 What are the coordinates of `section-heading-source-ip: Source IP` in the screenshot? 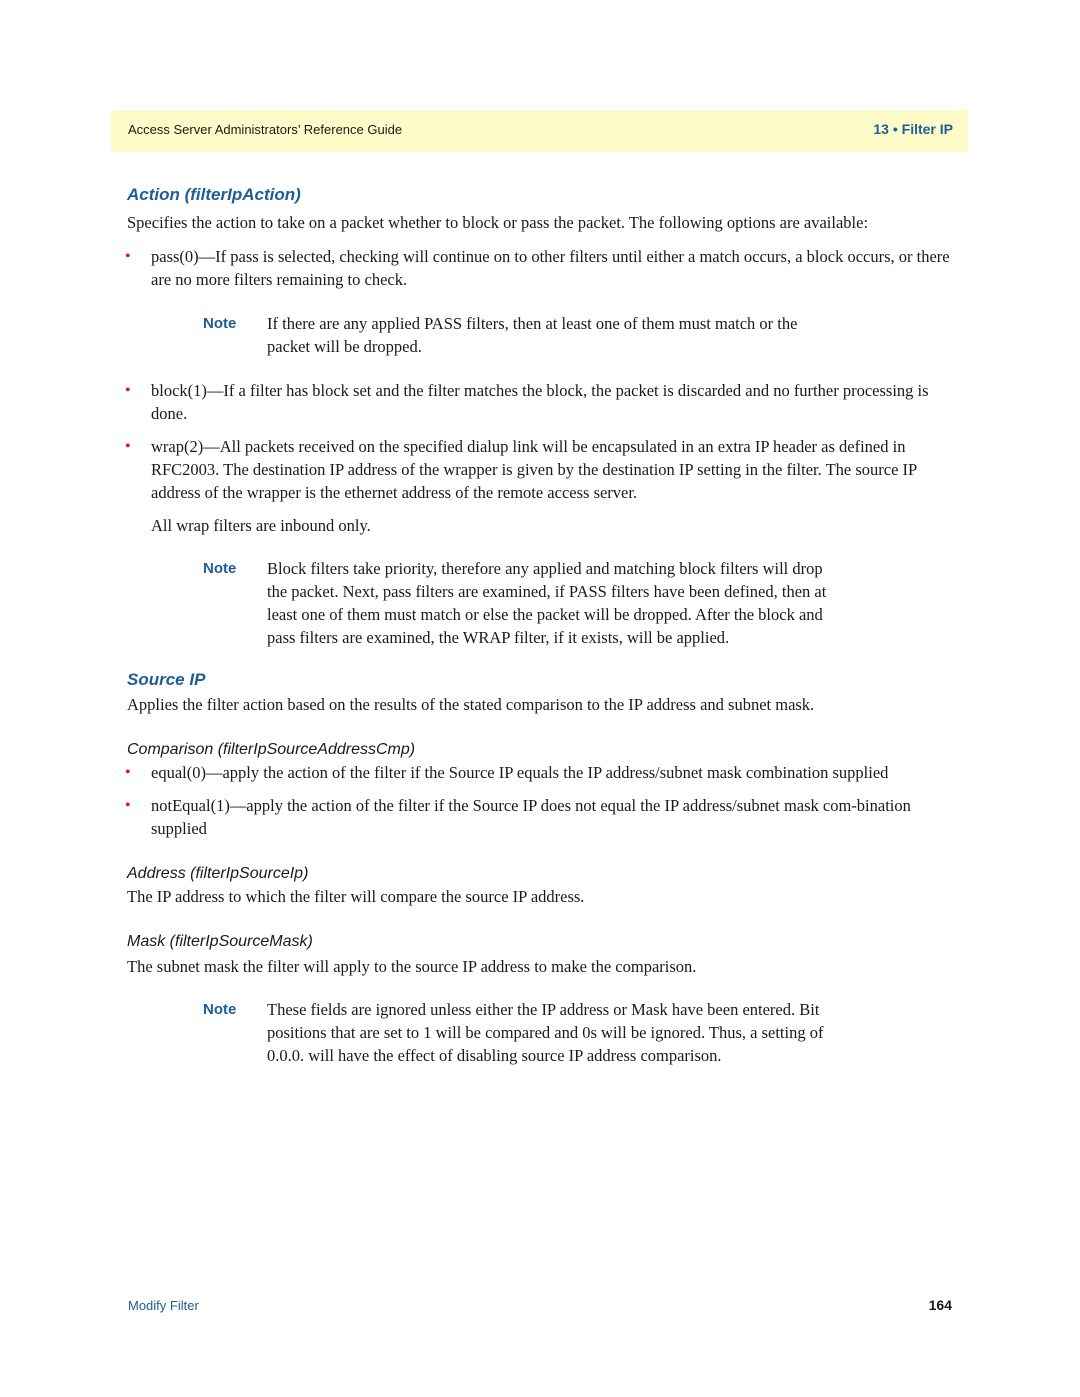 It's located at (166, 679).